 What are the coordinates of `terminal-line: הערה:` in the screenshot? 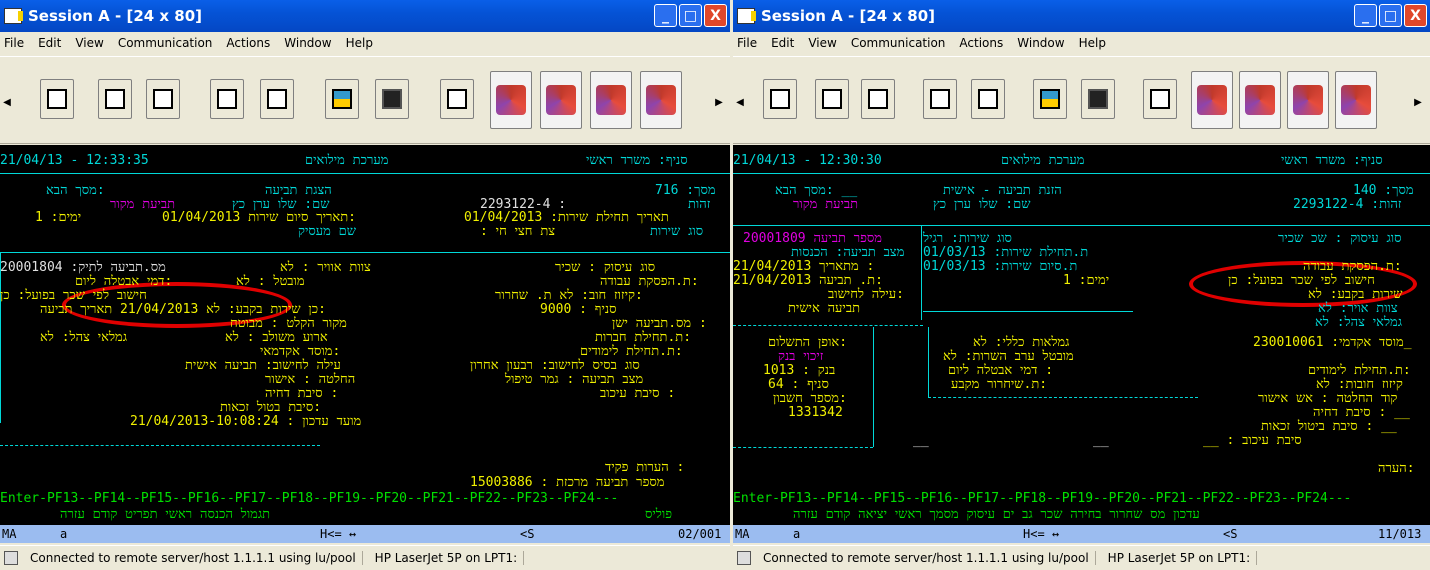 It's located at (1396, 468).